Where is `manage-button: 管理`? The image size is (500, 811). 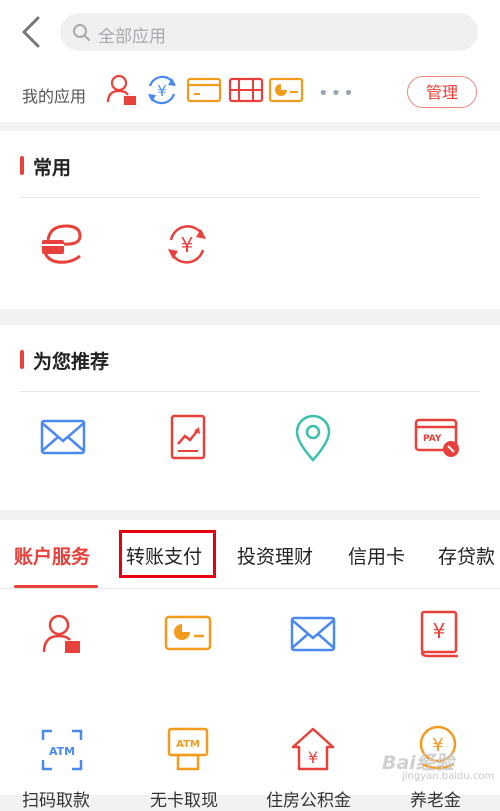 manage-button: 管理 is located at coordinates (442, 92).